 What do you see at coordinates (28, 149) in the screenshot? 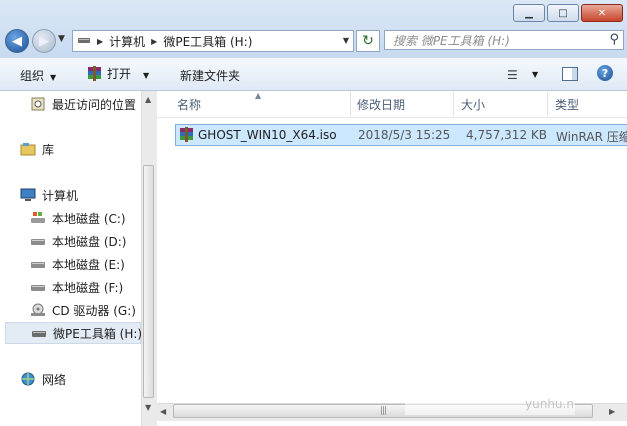
I see `library-icon` at bounding box center [28, 149].